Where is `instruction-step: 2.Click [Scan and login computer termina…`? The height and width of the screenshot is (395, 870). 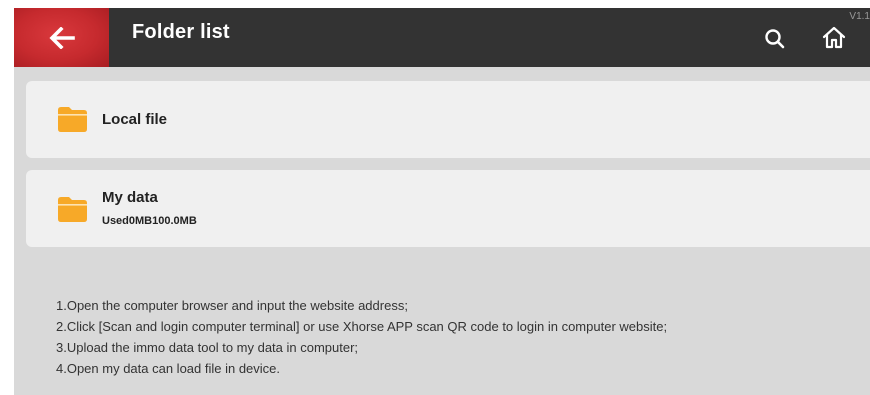
instruction-step: 2.Click [Scan and login computer termina… is located at coordinates (362, 326).